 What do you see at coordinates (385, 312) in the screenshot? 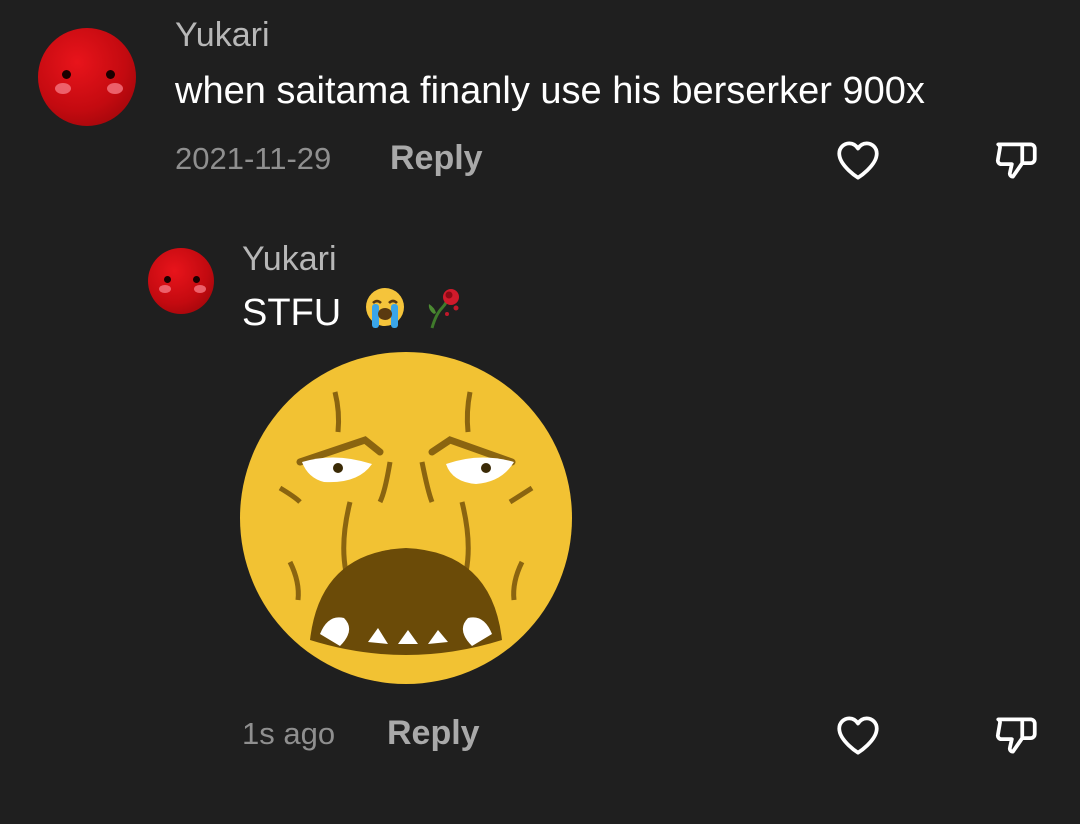
I see `loudly-crying-face-icon` at bounding box center [385, 312].